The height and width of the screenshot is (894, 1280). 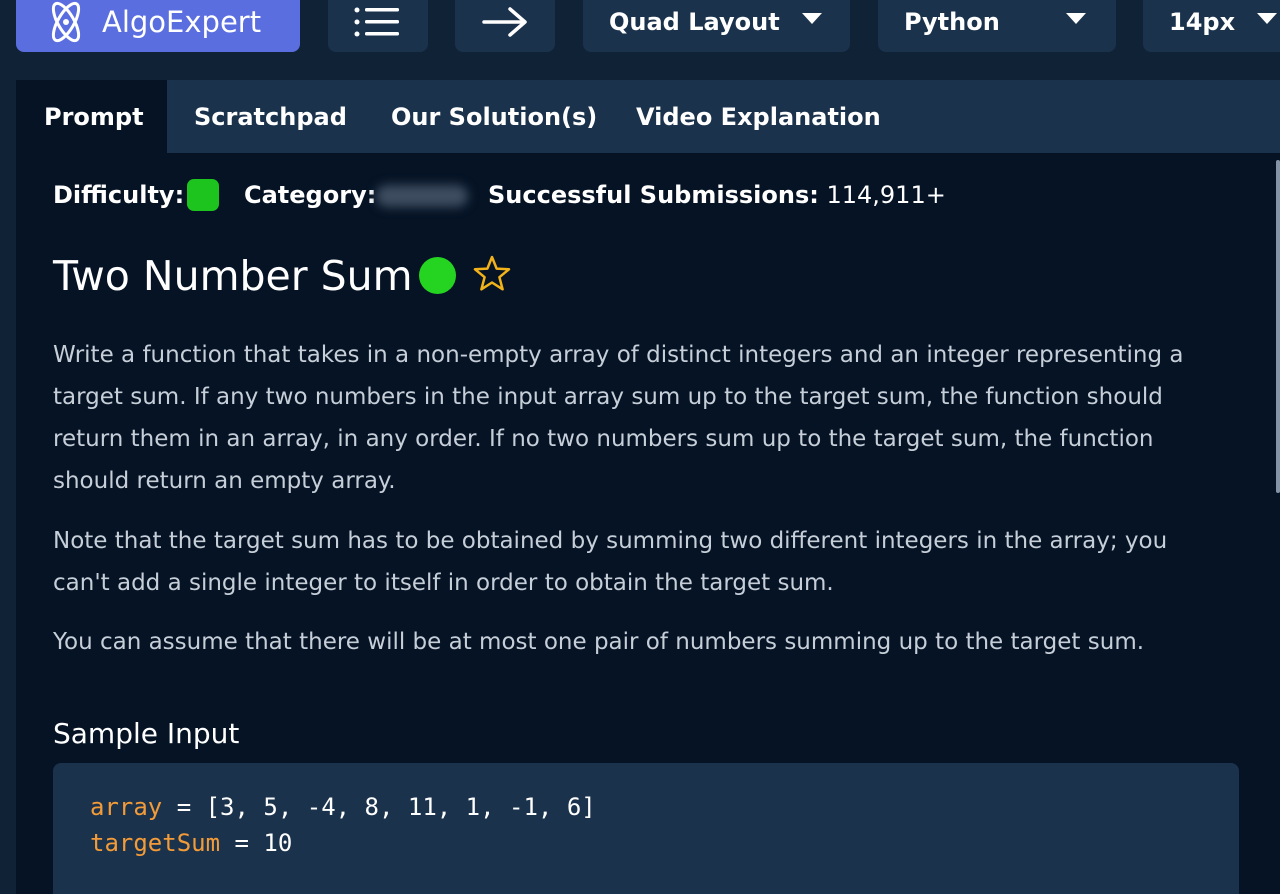 I want to click on language-dropdown: Python, so click(x=997, y=26).